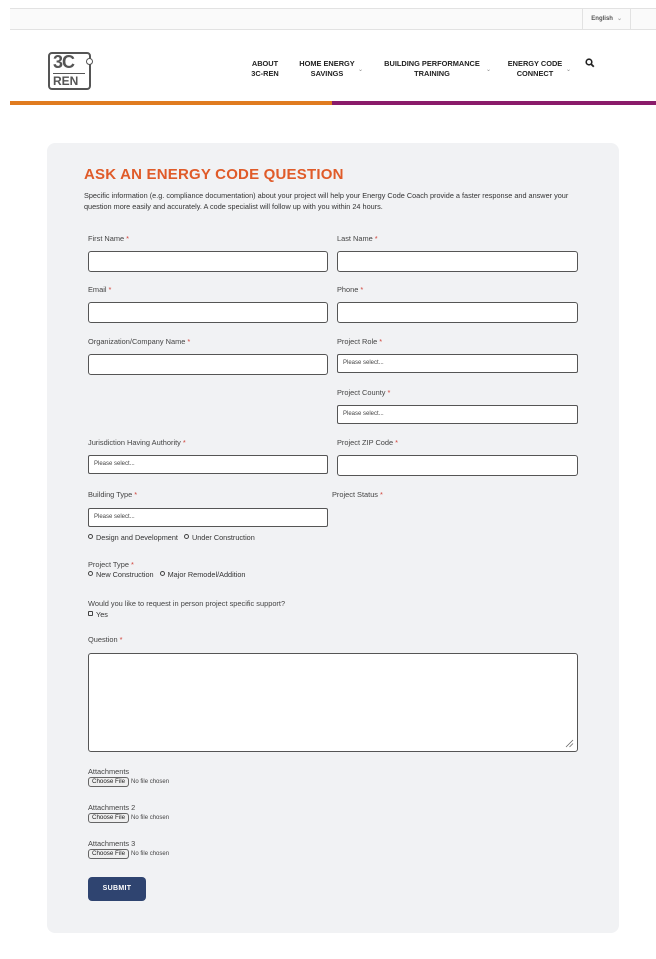 Image resolution: width=656 pixels, height=959 pixels. I want to click on attachments-label: Attachments, so click(109, 771).